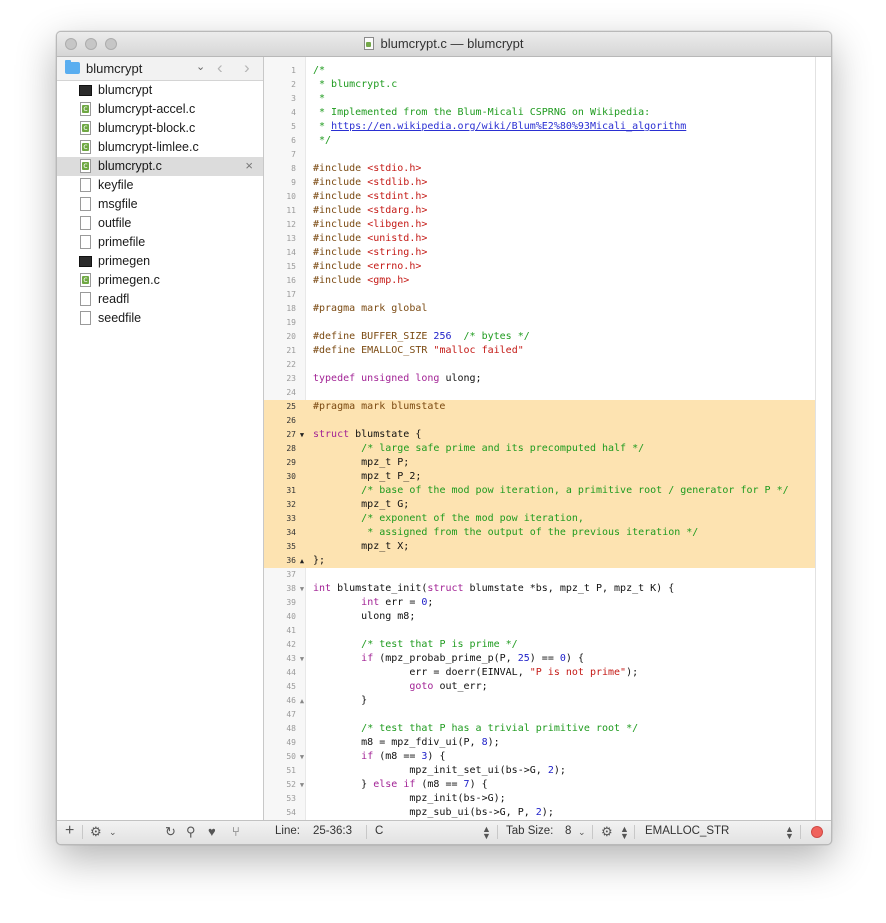 The width and height of the screenshot is (886, 923). I want to click on symbol-selector: EMALLOC_STR, so click(687, 831).